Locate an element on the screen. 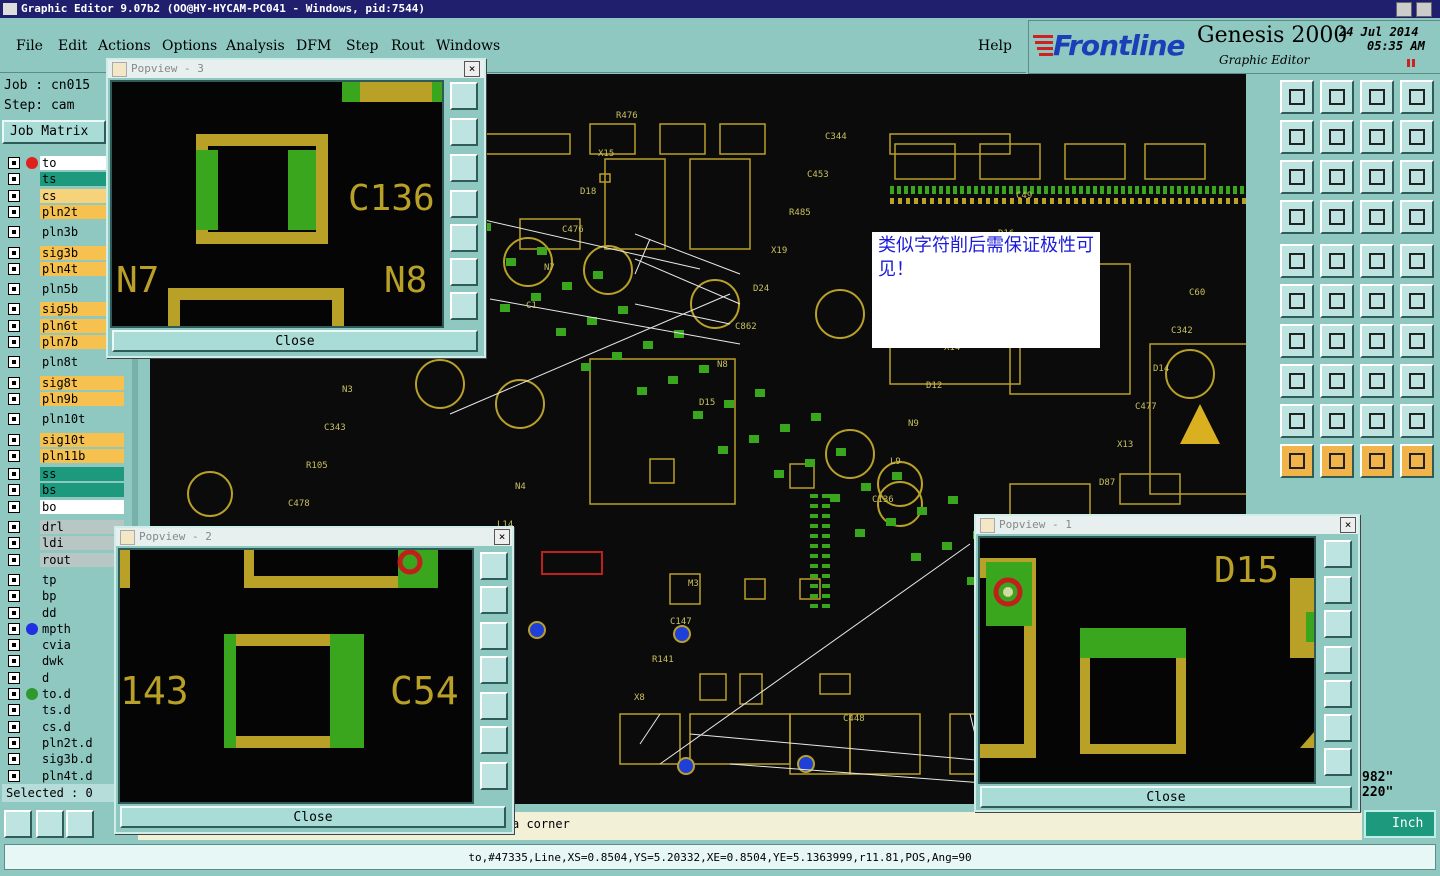 The image size is (1440, 876). popview-3-close-icon: × is located at coordinates (472, 69).